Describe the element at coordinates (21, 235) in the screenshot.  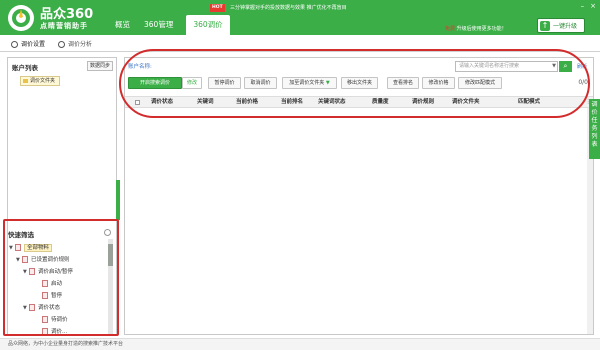
I see `quick-filter-title: 快速筛选` at that location.